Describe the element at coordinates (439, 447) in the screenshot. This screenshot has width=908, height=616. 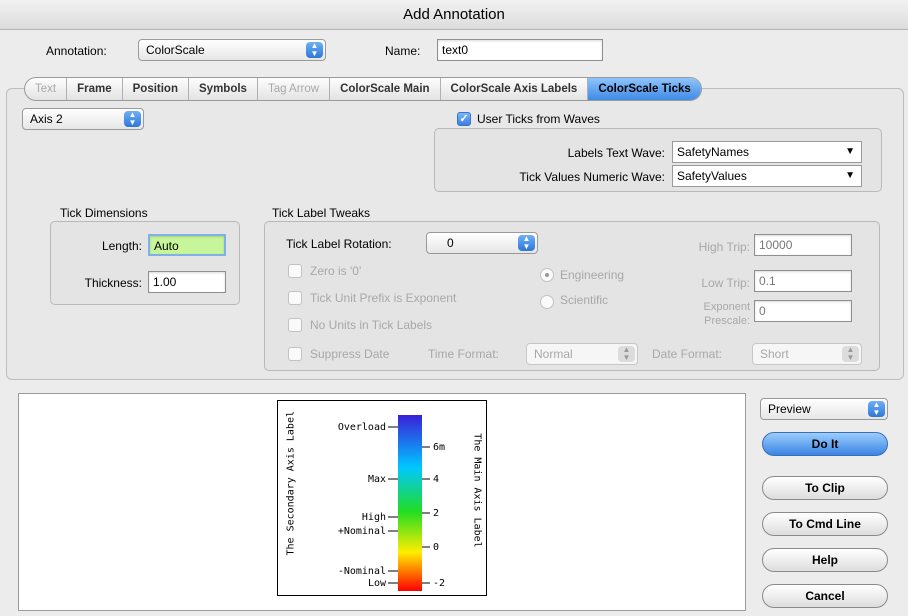
I see `right-tick-label: 6m` at that location.